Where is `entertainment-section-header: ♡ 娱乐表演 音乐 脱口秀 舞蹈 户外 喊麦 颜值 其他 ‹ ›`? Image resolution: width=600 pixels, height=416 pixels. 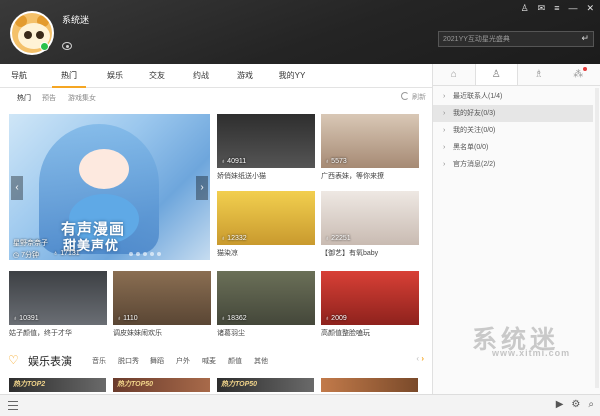 entertainment-section-header: ♡ 娱乐表演 音乐 脱口秀 舞蹈 户外 喊麦 颜值 其他 ‹ › is located at coordinates (216, 360).